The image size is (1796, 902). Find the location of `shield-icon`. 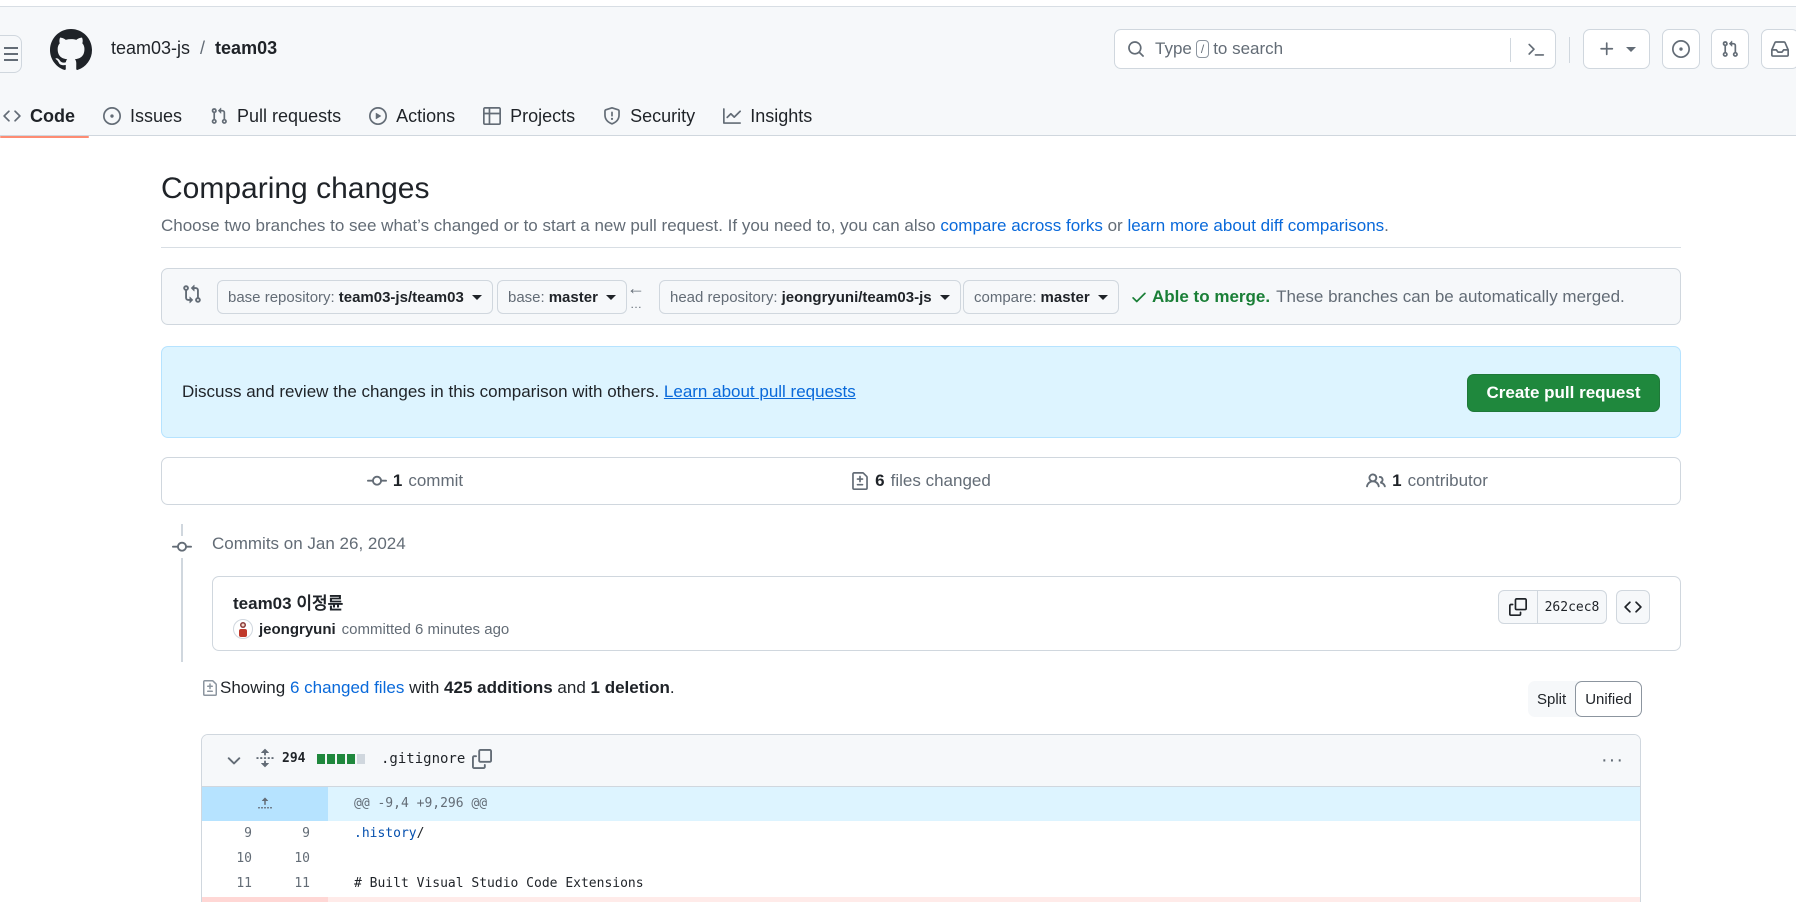

shield-icon is located at coordinates (612, 116).